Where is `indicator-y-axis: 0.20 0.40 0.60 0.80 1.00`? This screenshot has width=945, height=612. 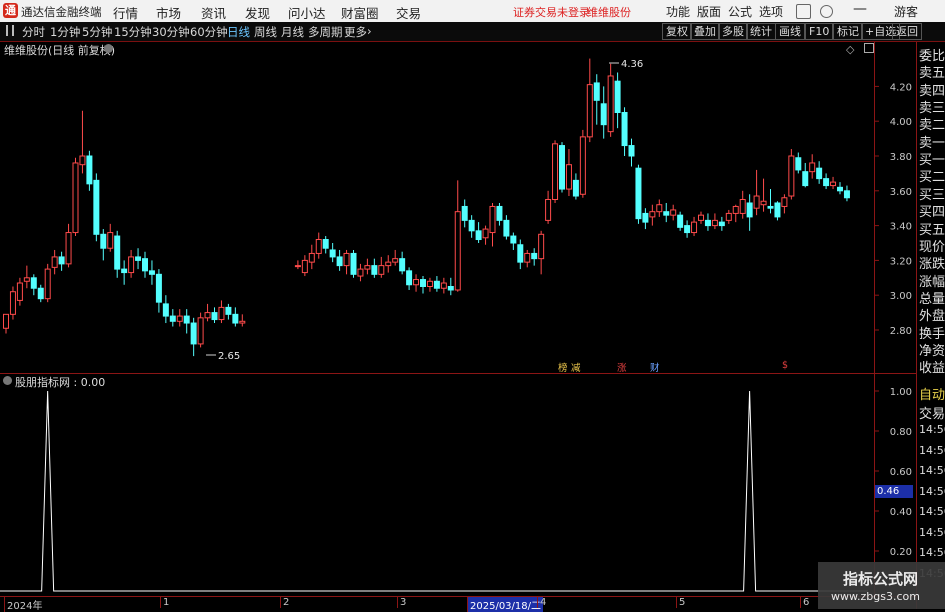 indicator-y-axis: 0.20 0.40 0.60 0.80 1.00 is located at coordinates (893, 472).